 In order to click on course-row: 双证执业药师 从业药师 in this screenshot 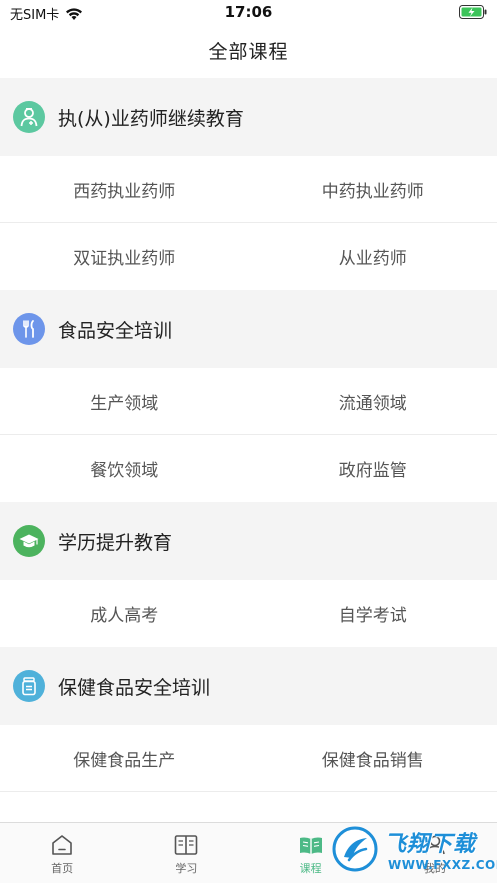, I will do `click(248, 256)`.